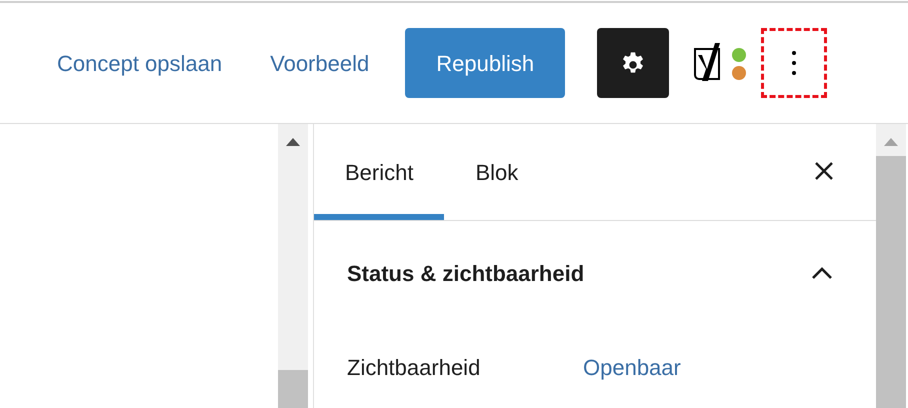 This screenshot has width=908, height=408. I want to click on close-icon, so click(824, 171).